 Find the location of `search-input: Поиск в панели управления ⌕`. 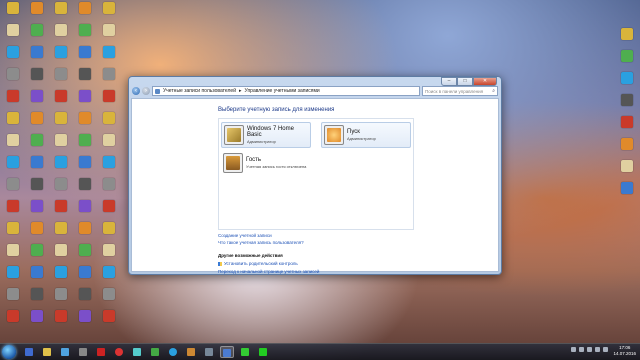

search-input: Поиск в панели управления ⌕ is located at coordinates (460, 91).